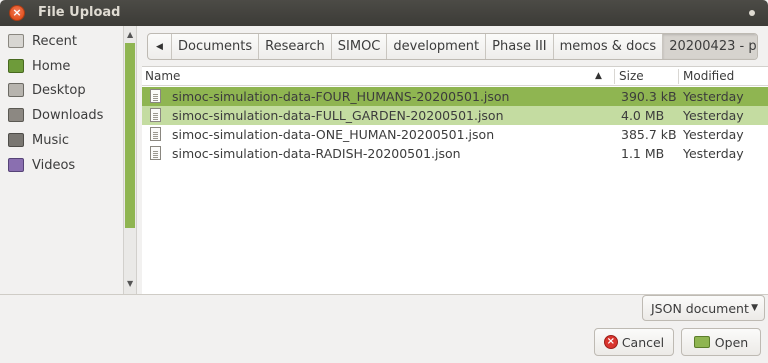 The width and height of the screenshot is (768, 363). Describe the element at coordinates (59, 90) in the screenshot. I see `sidebar-item-label: Desktop` at that location.